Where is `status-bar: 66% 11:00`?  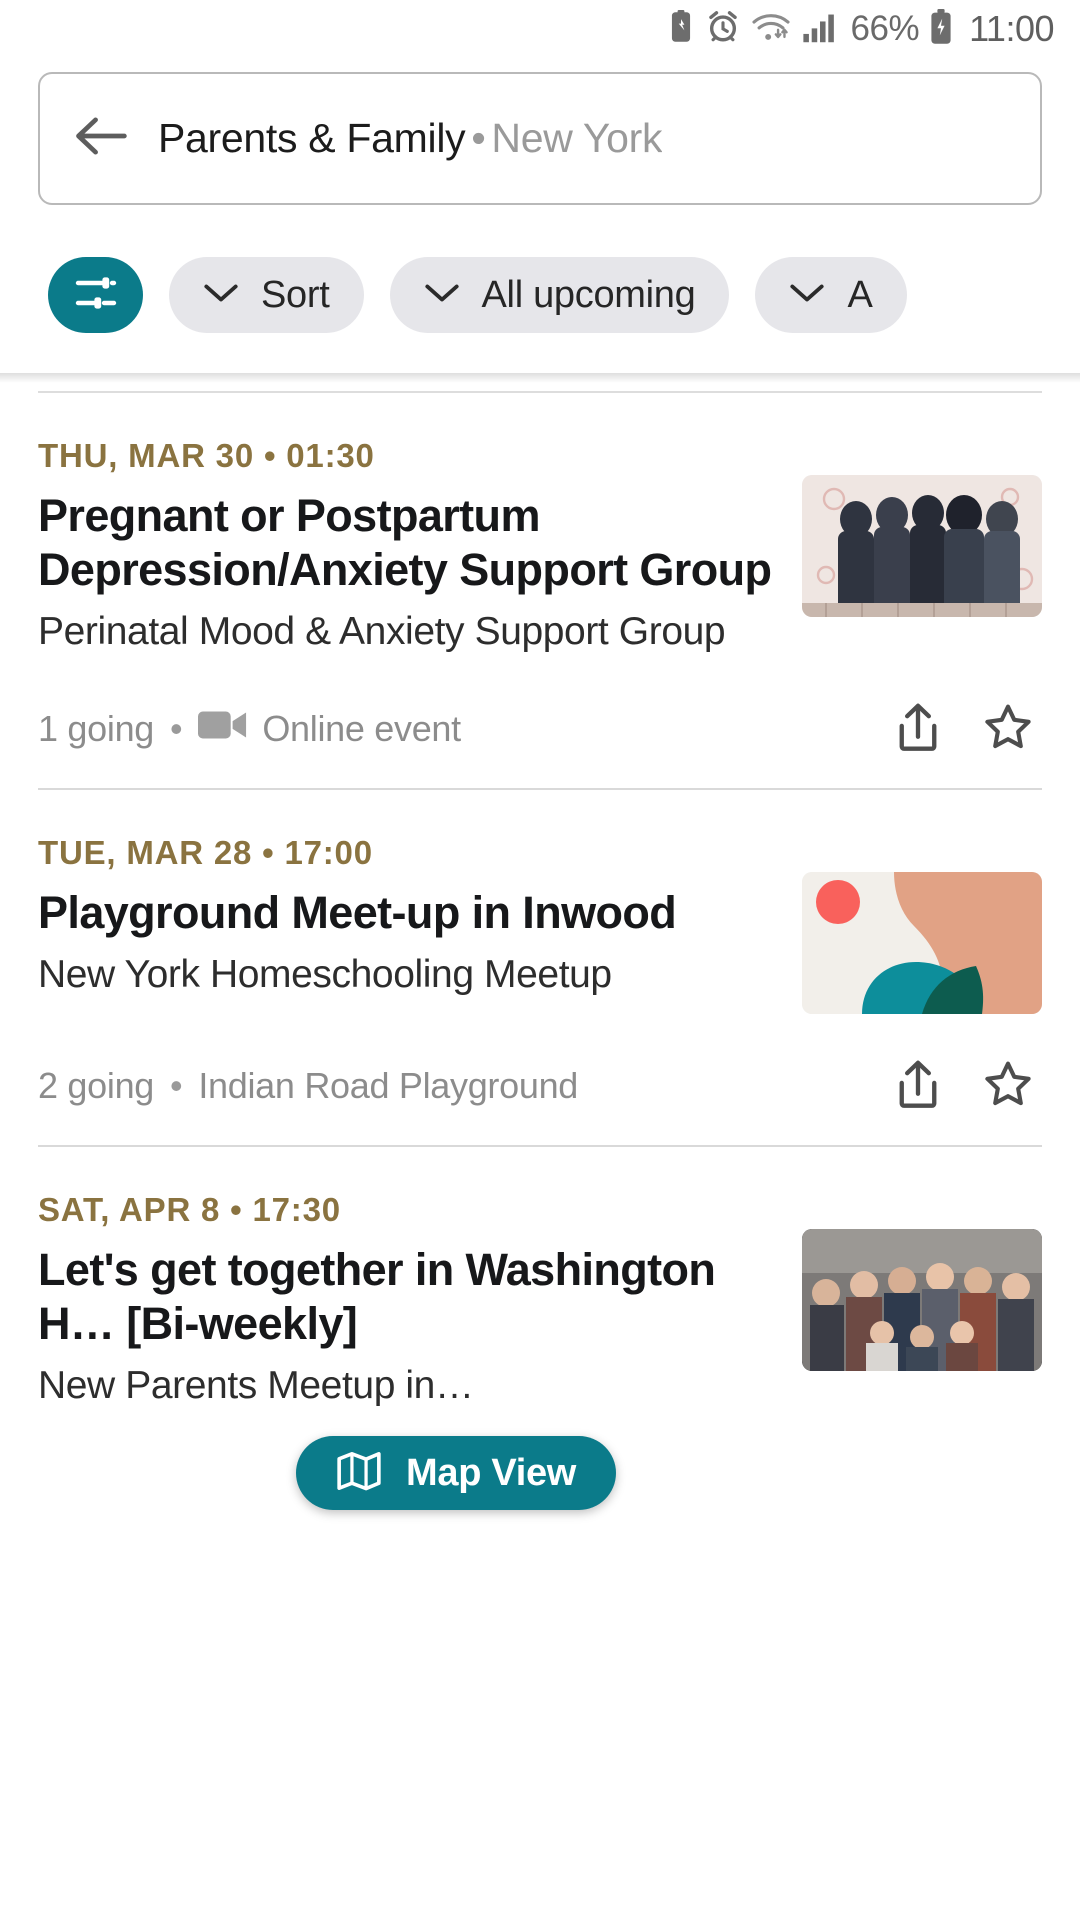 status-bar: 66% 11:00 is located at coordinates (540, 29).